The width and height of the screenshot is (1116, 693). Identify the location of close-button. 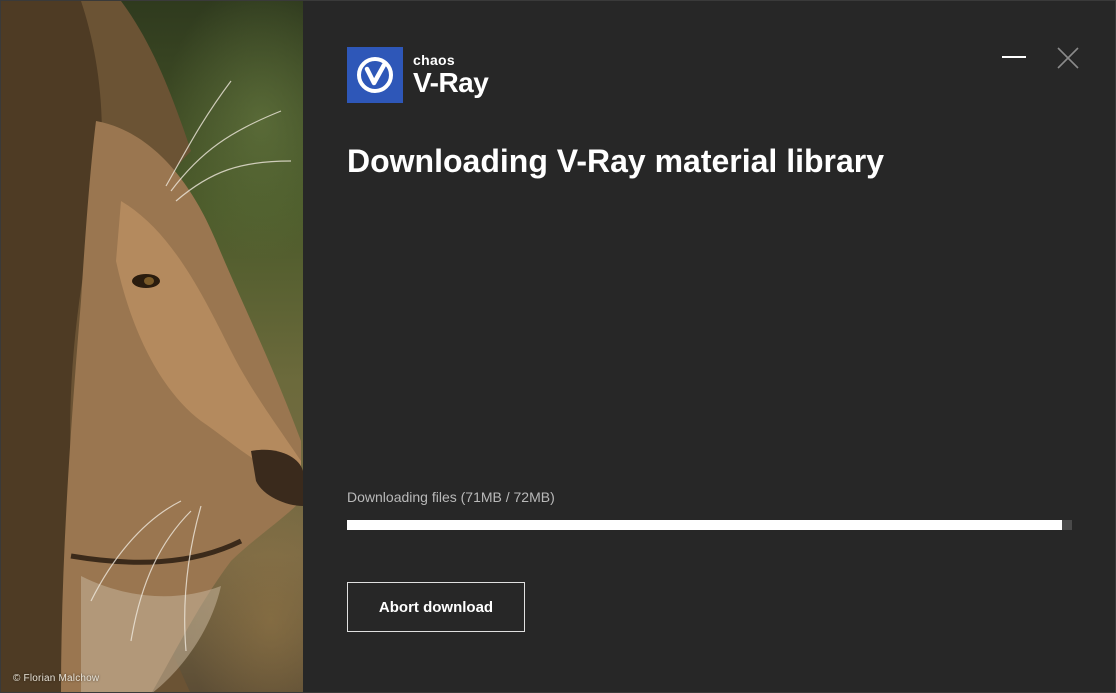
(1068, 58).